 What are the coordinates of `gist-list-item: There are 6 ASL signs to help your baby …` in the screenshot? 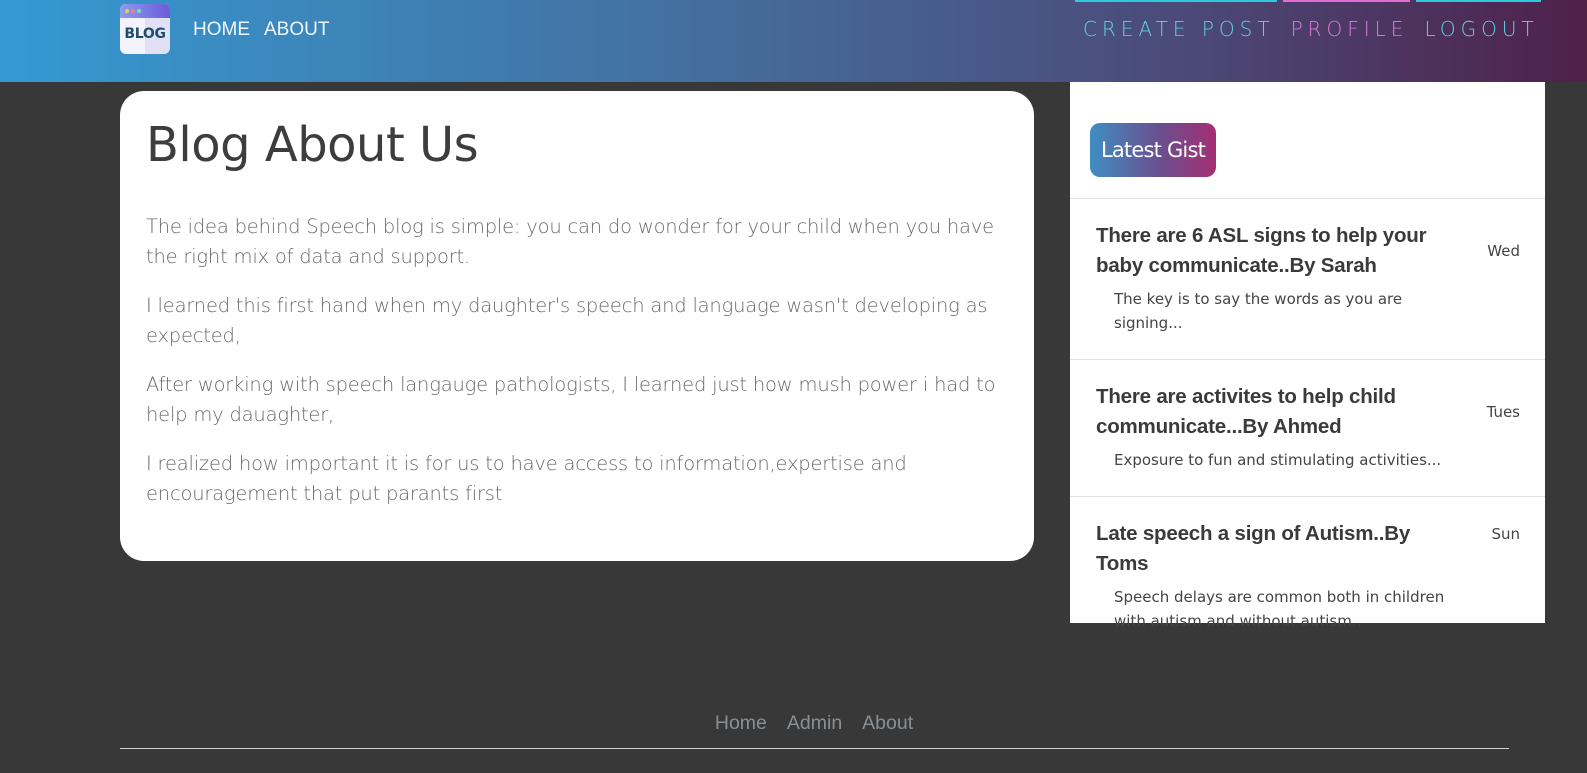 It's located at (1307, 278).